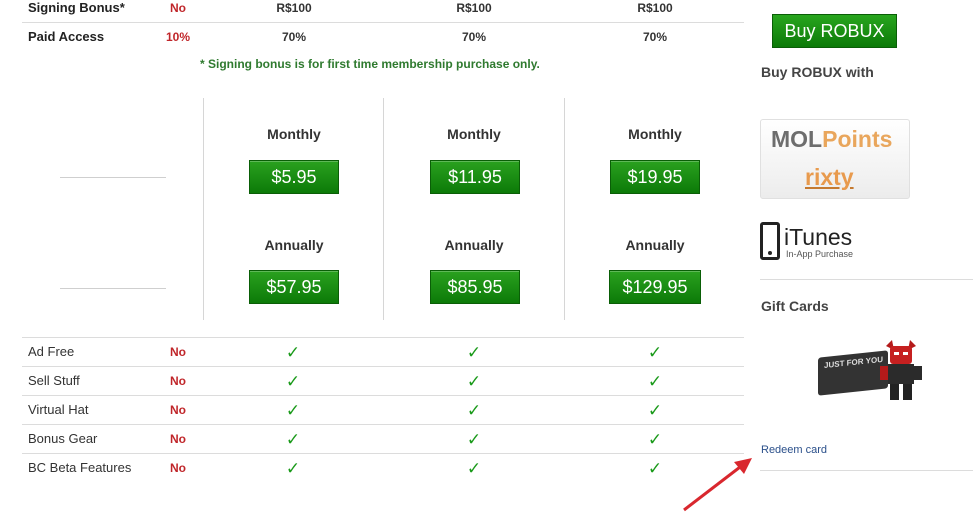 The image size is (974, 519). What do you see at coordinates (770, 241) in the screenshot?
I see `phone-icon` at bounding box center [770, 241].